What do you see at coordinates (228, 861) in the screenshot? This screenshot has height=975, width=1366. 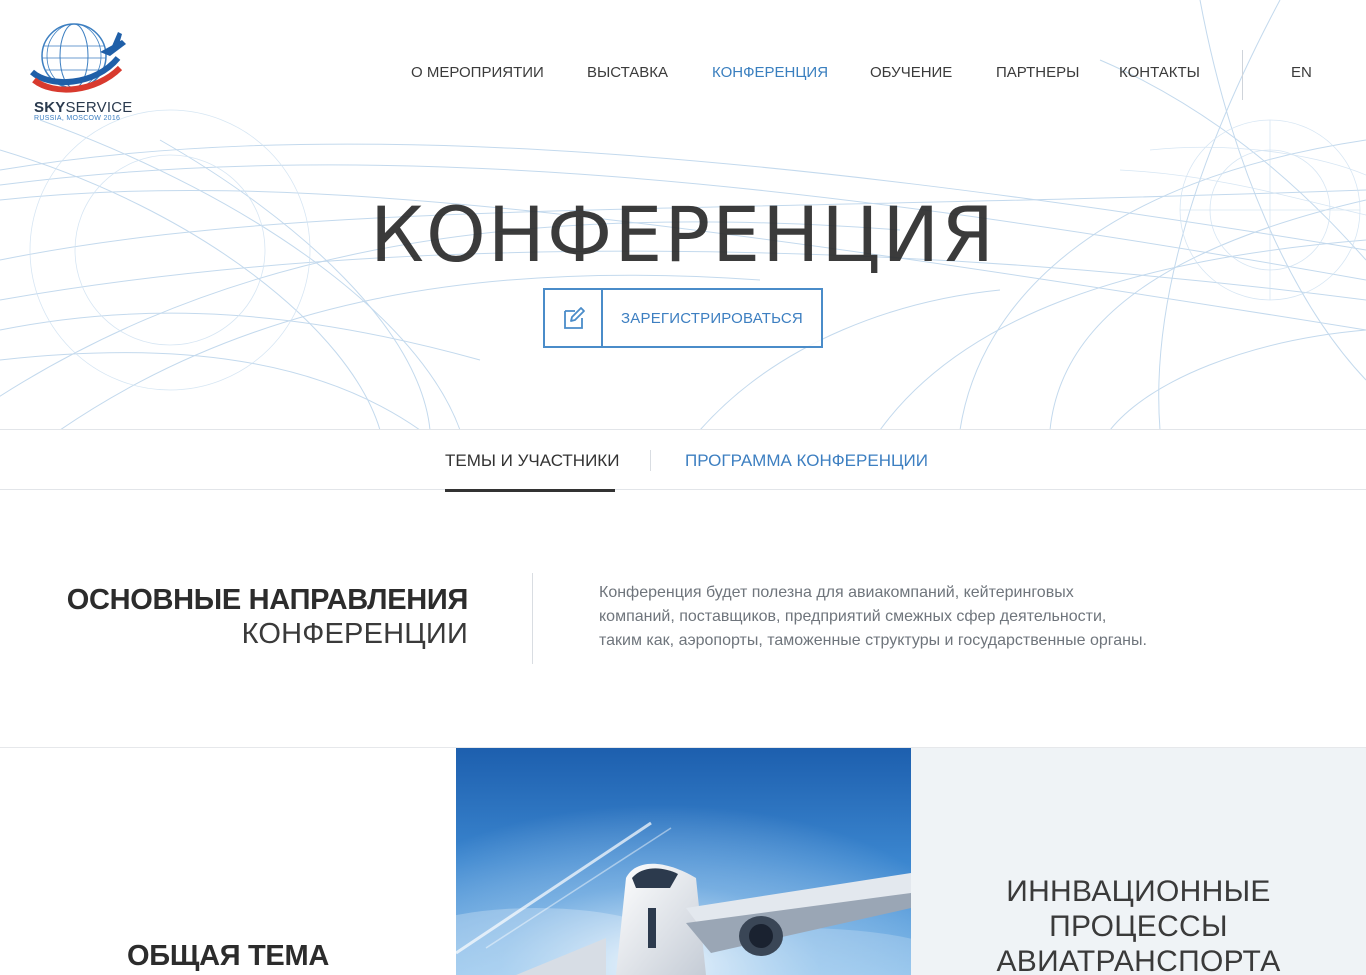 I see `card-general-topic: ОБЩАЯ ТЕМА` at bounding box center [228, 861].